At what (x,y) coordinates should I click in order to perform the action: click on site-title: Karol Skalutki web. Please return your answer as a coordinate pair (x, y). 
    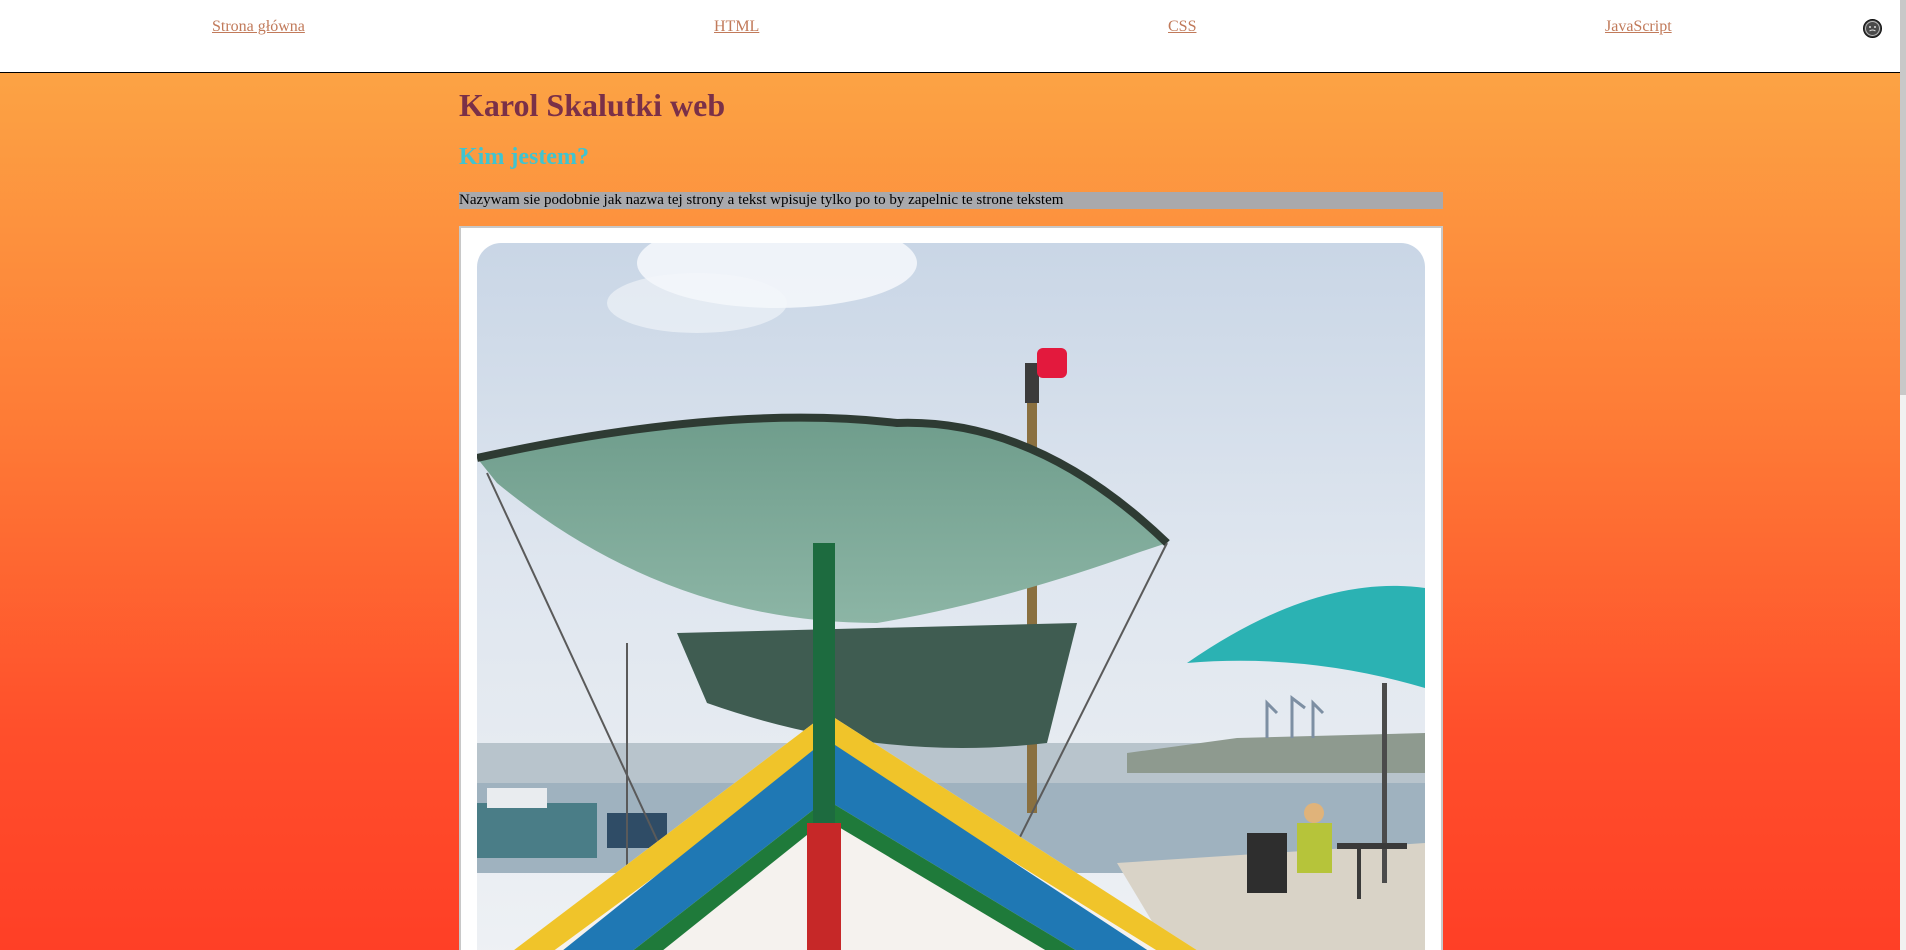
    Looking at the image, I should click on (592, 105).